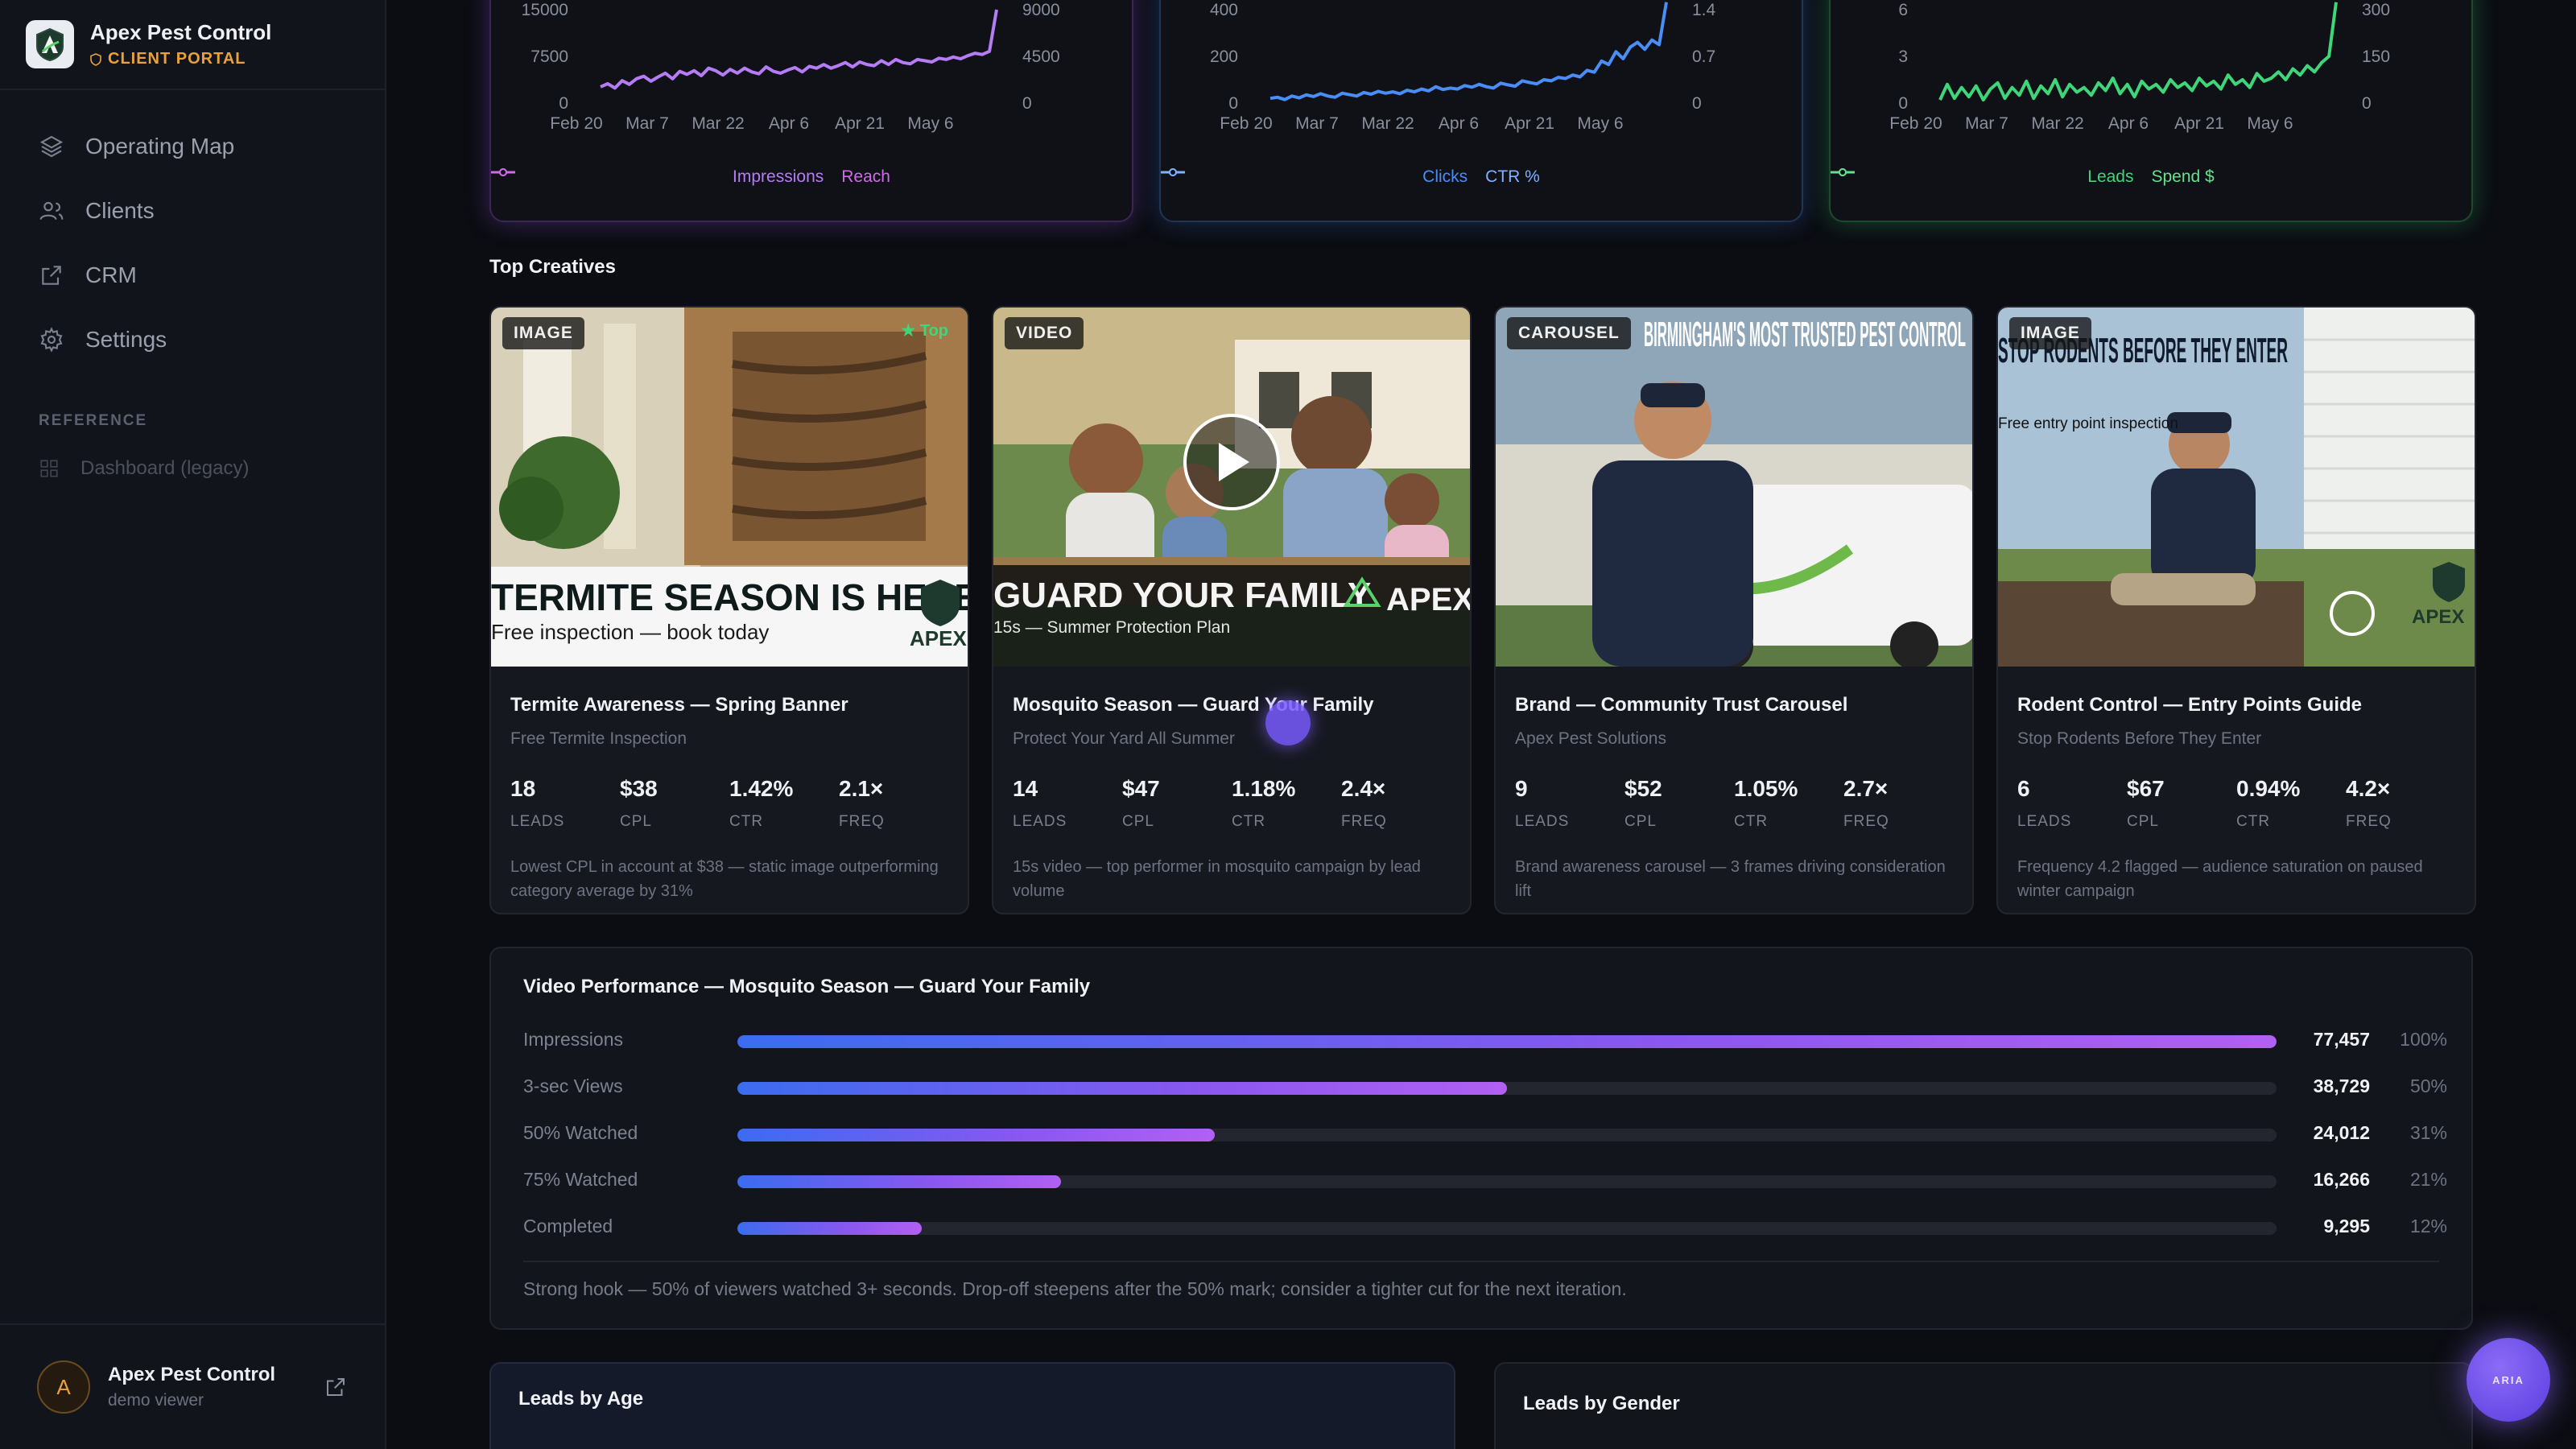 This screenshot has width=2576, height=1449. What do you see at coordinates (336, 1387) in the screenshot?
I see `external-link-icon` at bounding box center [336, 1387].